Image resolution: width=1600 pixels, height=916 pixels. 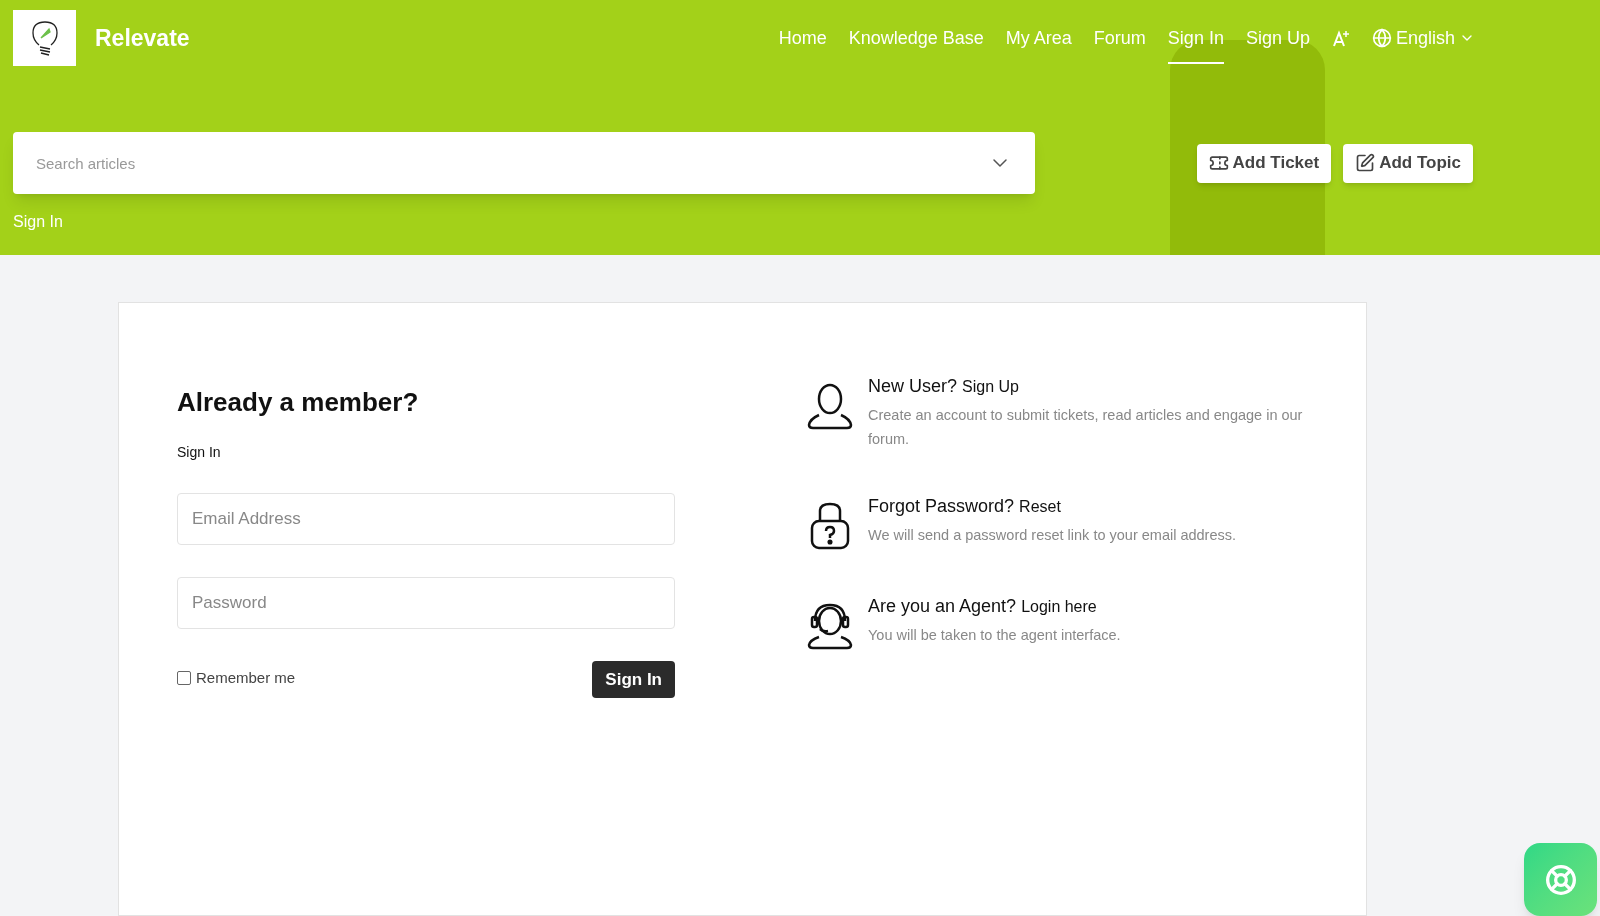 I want to click on help-link: Login here, so click(x=1059, y=607).